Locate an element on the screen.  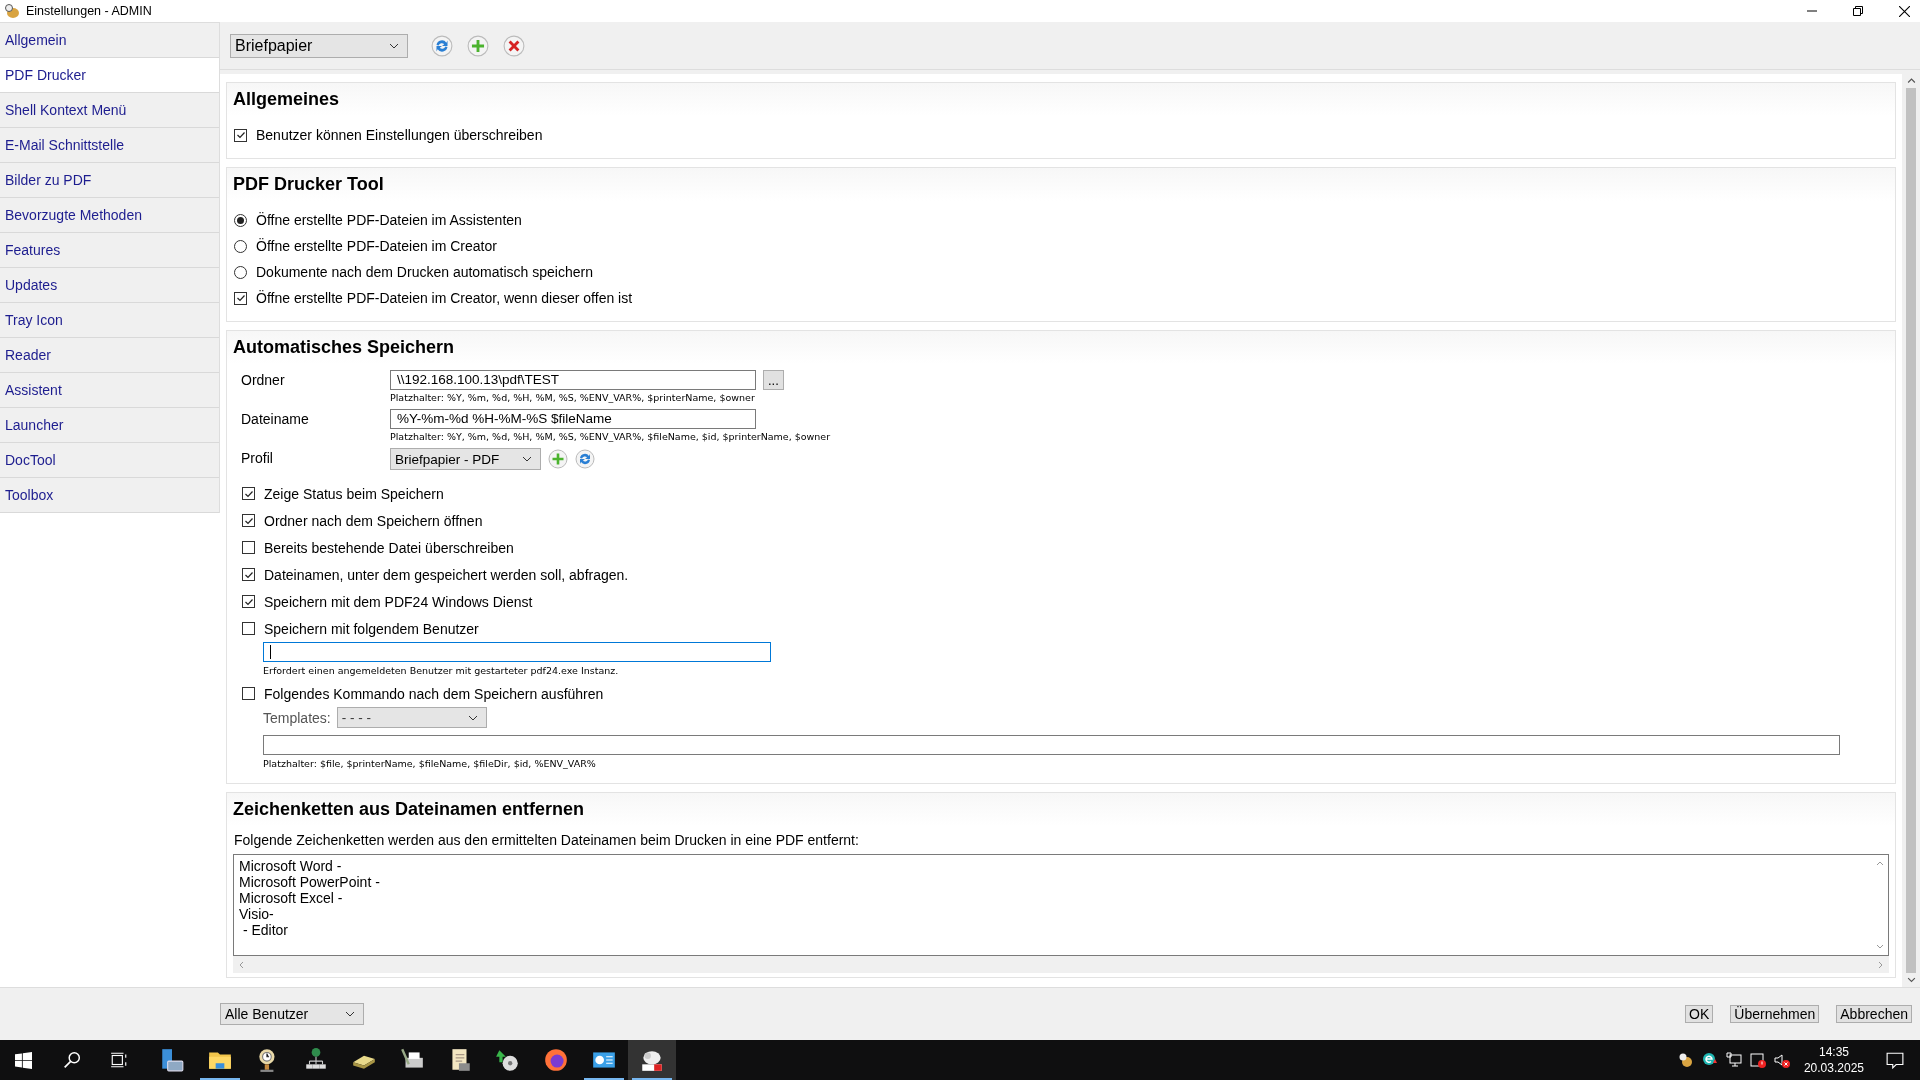
clock-time: 14:35 is located at coordinates (1833, 1052).